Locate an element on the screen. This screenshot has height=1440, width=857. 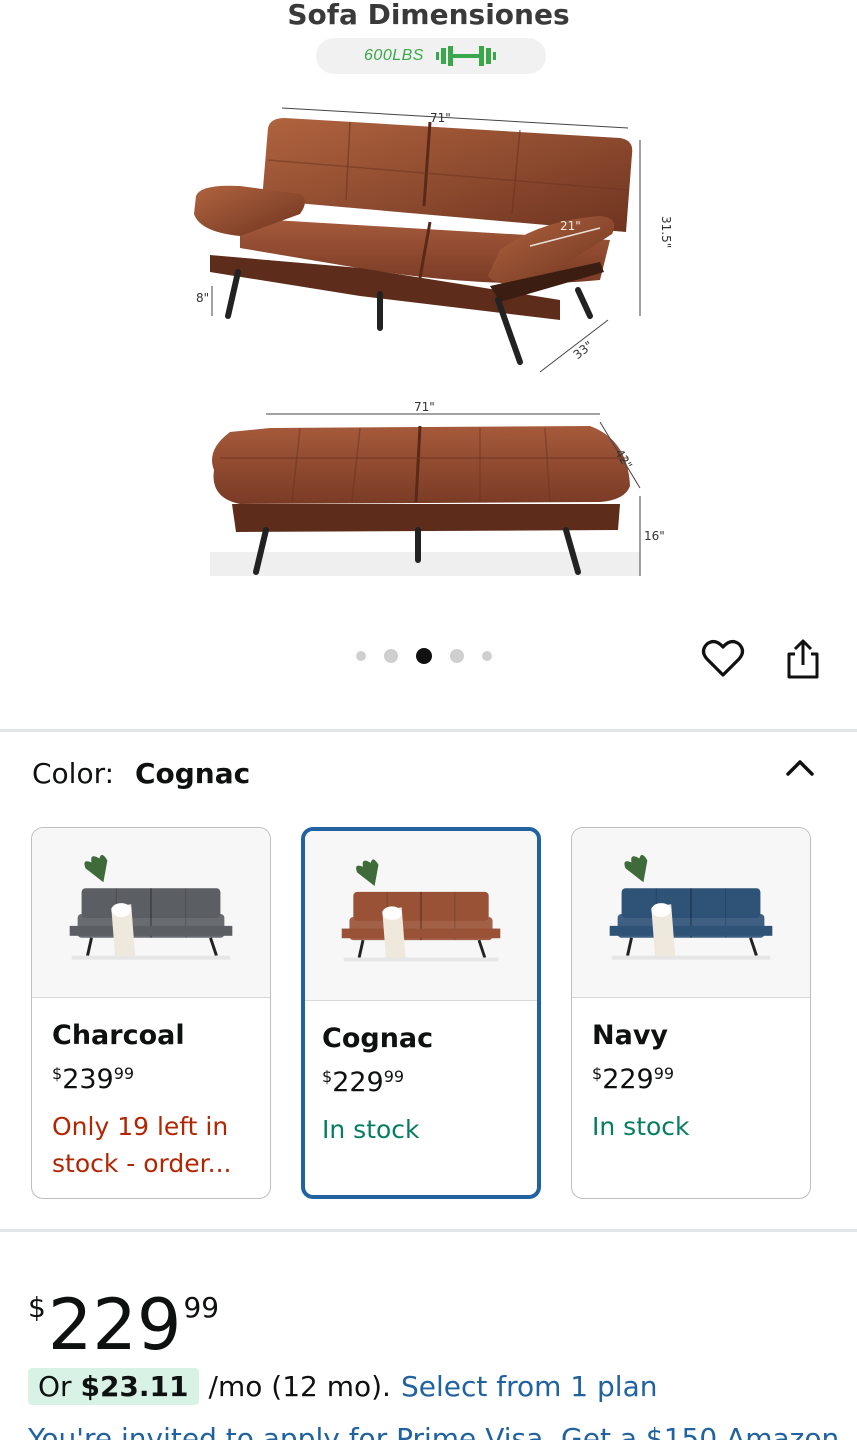
dim-bed-height: 16" is located at coordinates (654, 536).